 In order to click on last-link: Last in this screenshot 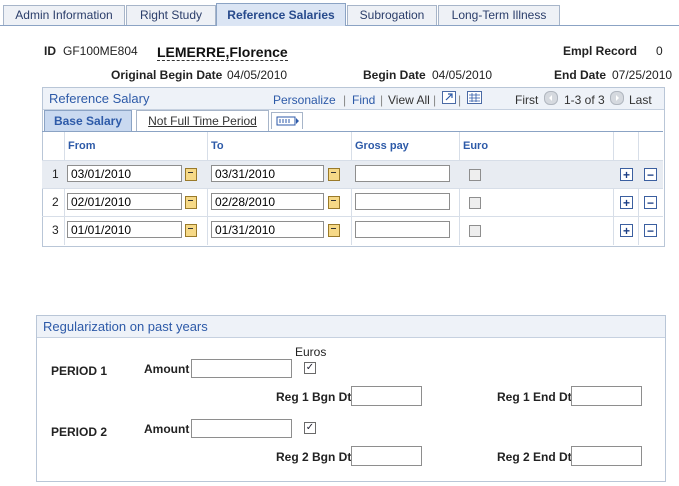, I will do `click(640, 100)`.